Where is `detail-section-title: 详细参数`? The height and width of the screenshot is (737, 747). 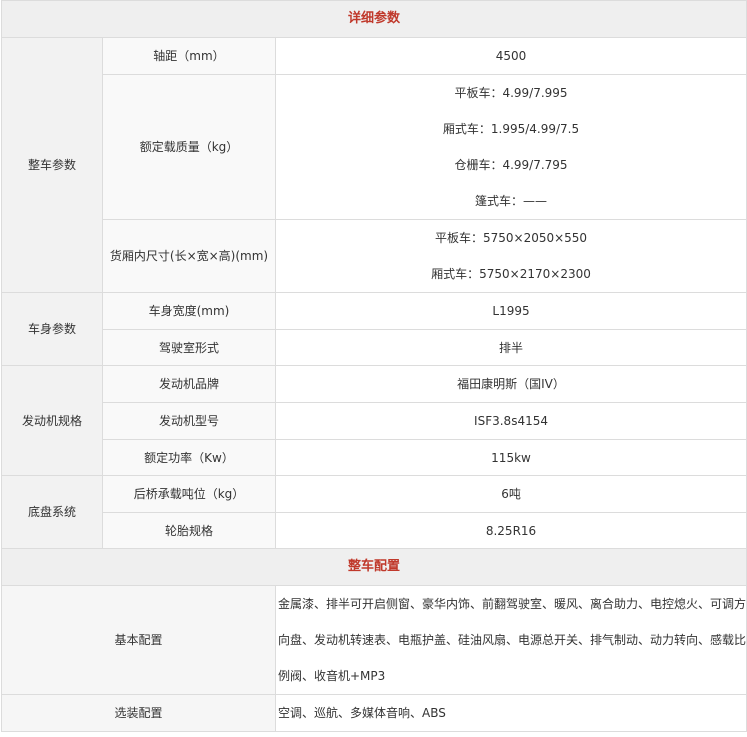 detail-section-title: 详细参数 is located at coordinates (373, 19).